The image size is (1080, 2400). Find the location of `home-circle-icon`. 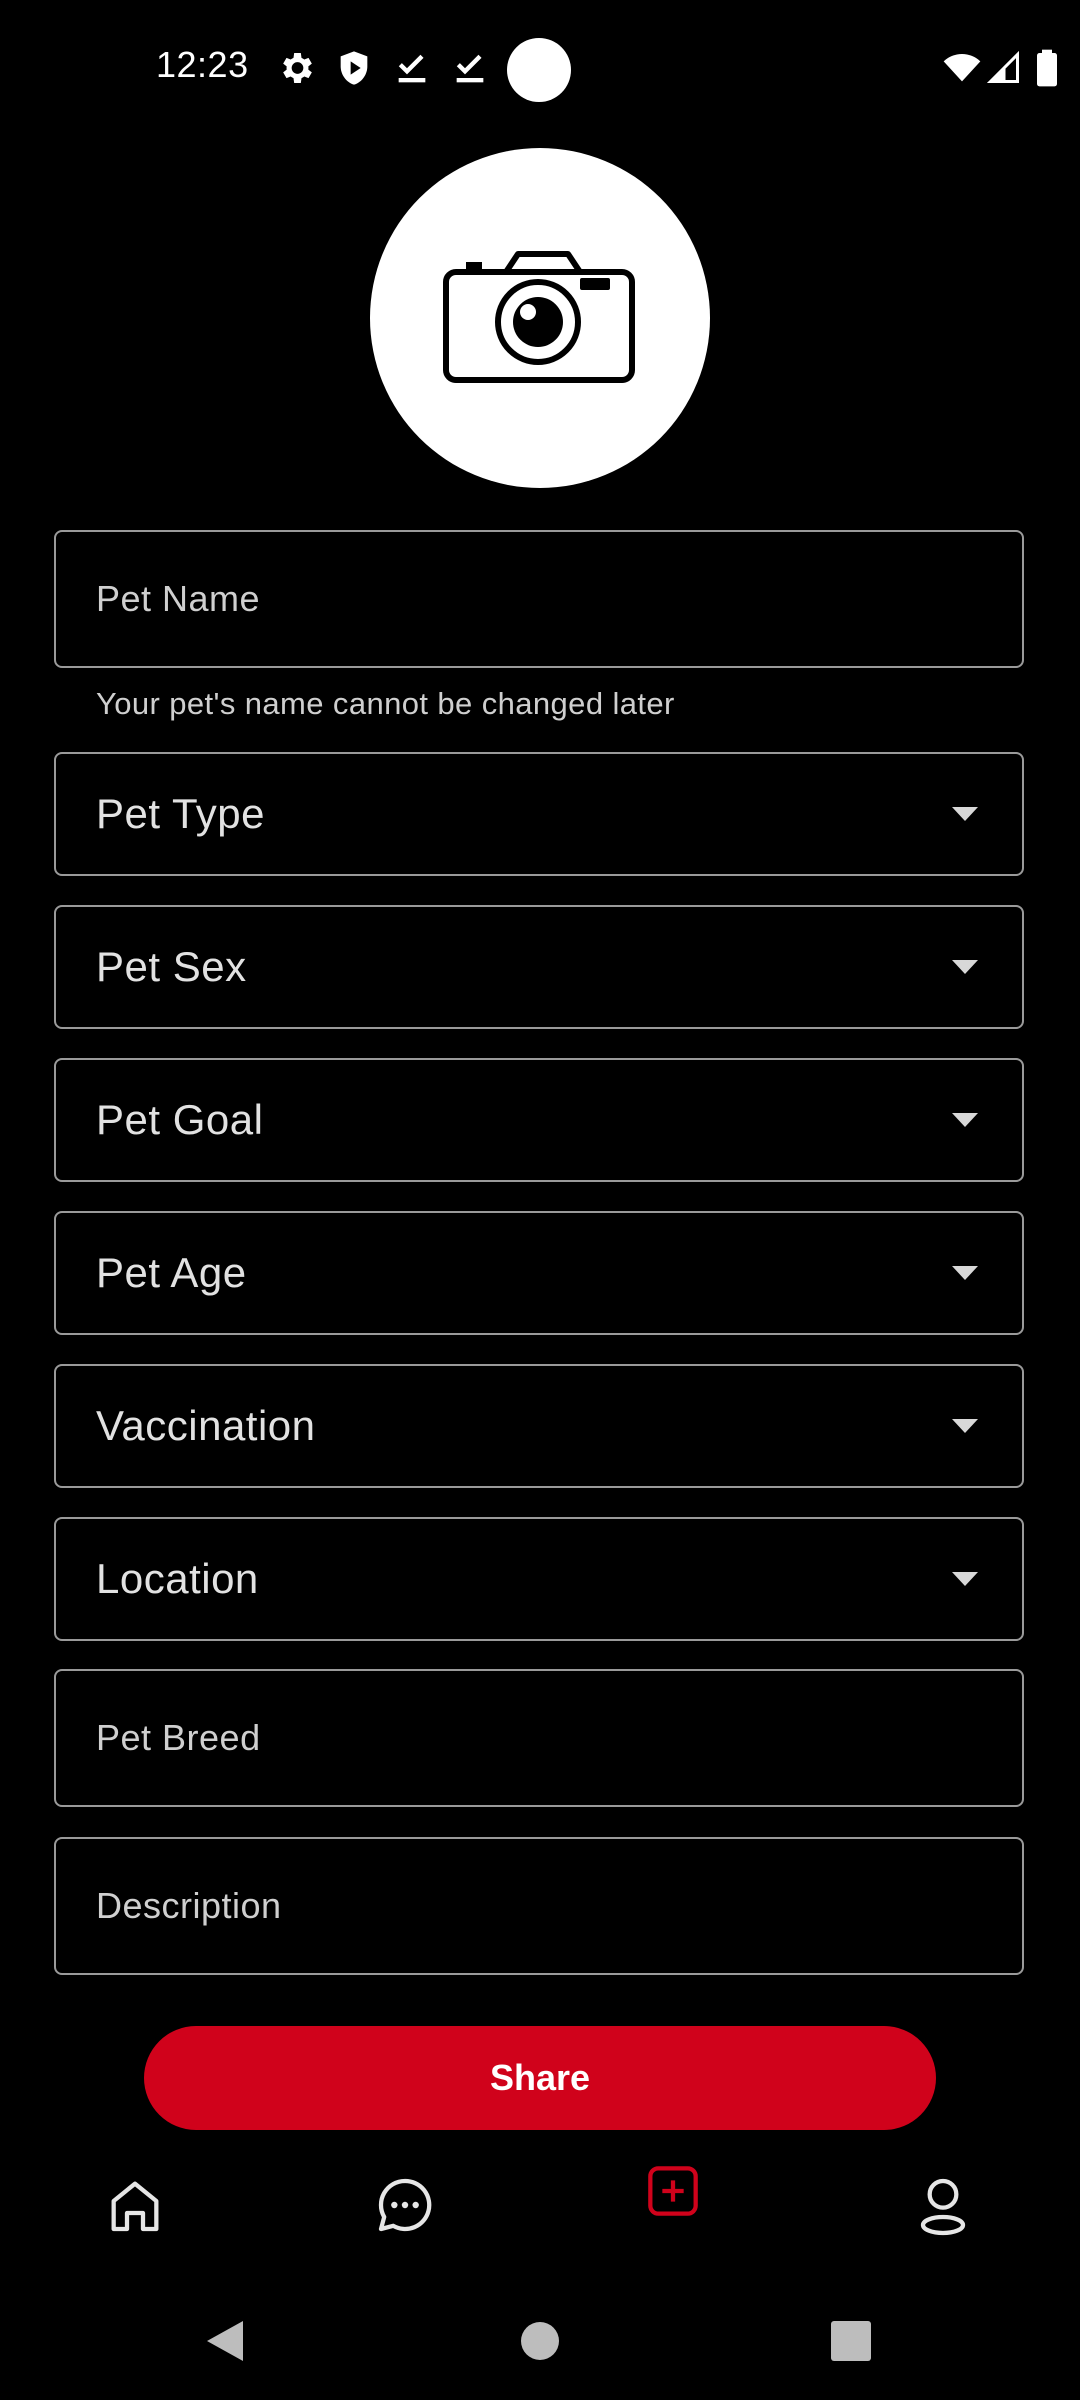

home-circle-icon is located at coordinates (540, 2341).